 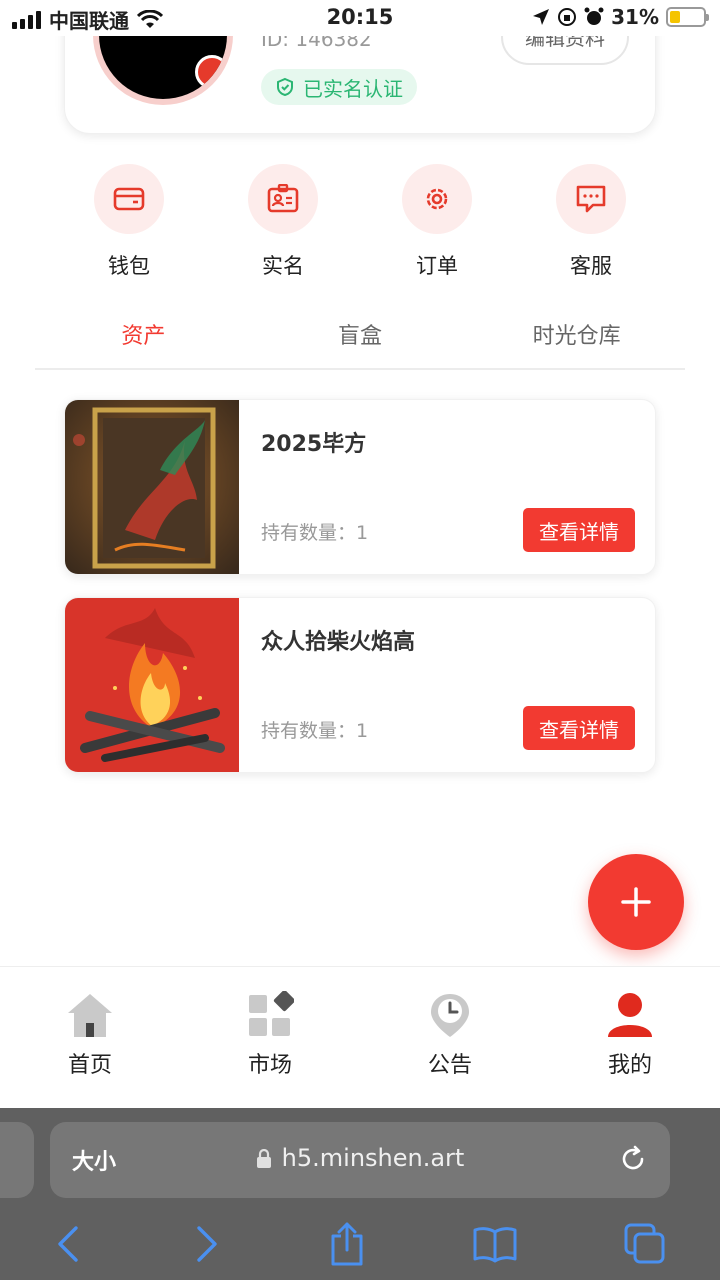 What do you see at coordinates (373, 1158) in the screenshot?
I see `url-text: h5.minshen.art` at bounding box center [373, 1158].